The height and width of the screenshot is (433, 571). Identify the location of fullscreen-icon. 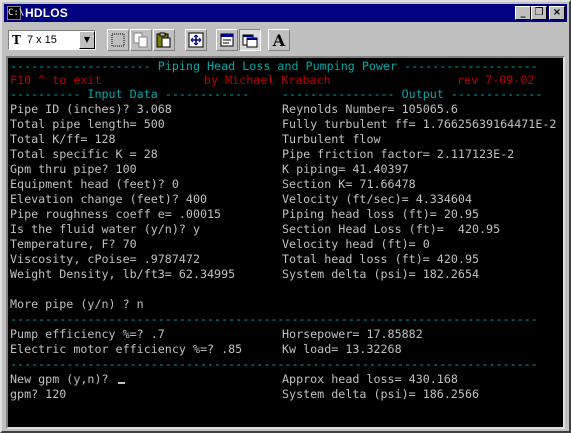
(196, 40).